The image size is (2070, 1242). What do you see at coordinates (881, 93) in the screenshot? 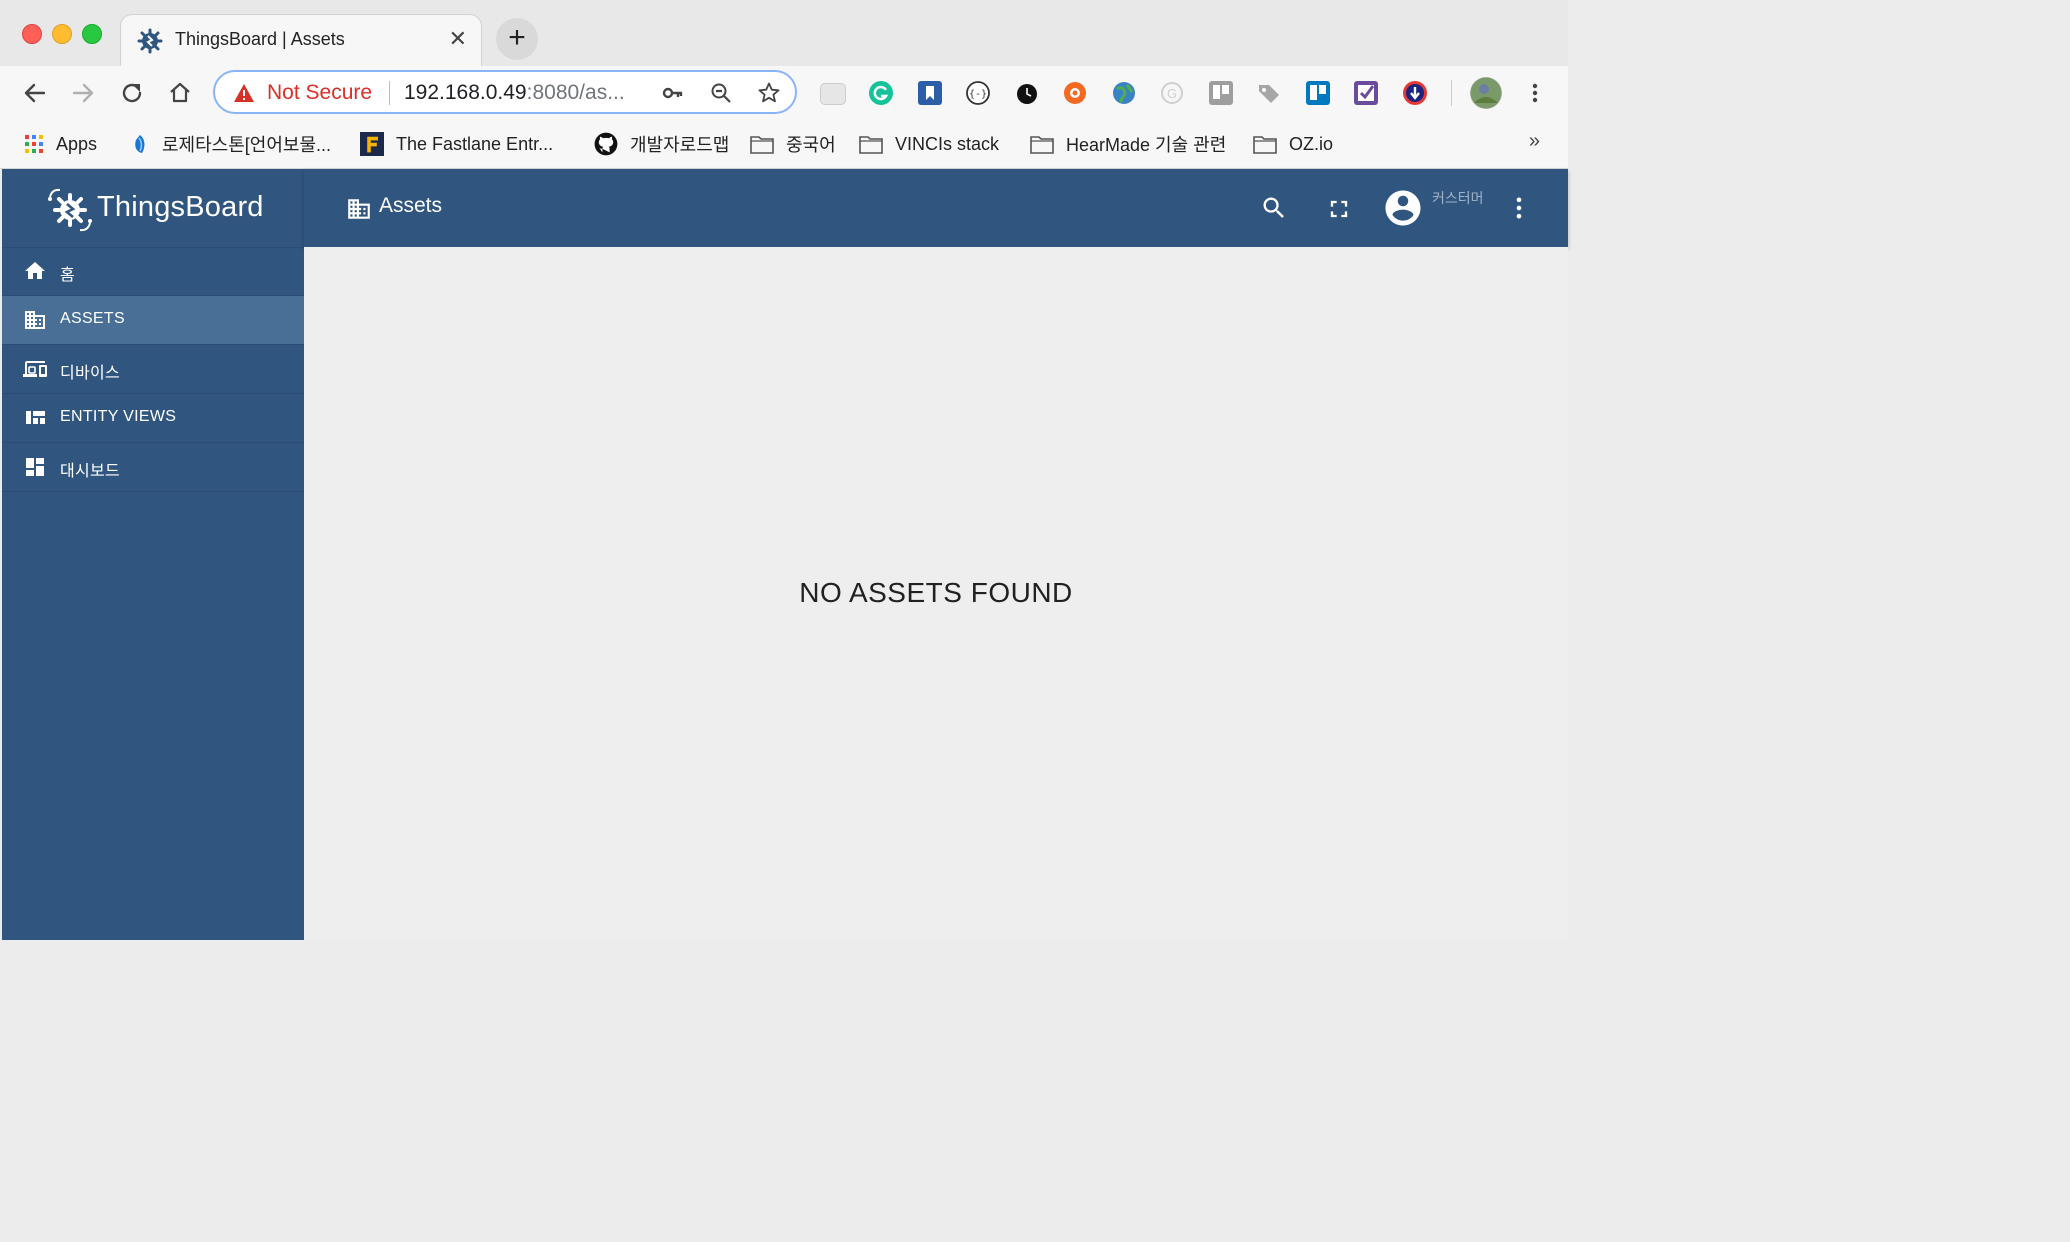
I see `grammarly-icon` at bounding box center [881, 93].